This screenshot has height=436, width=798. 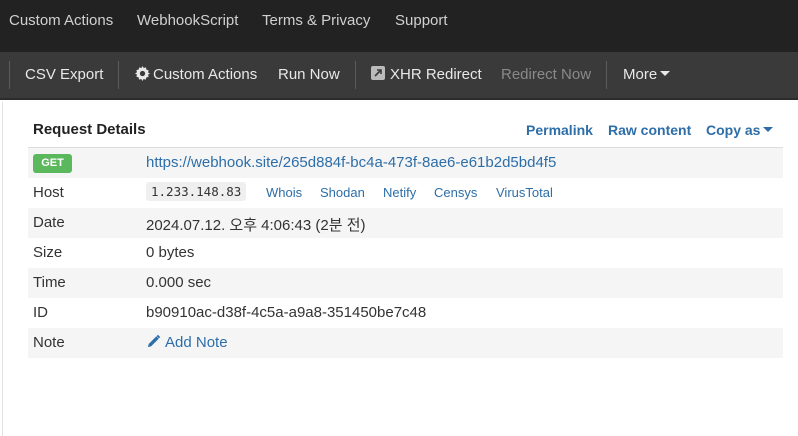 I want to click on size-value: 0 bytes, so click(x=170, y=252).